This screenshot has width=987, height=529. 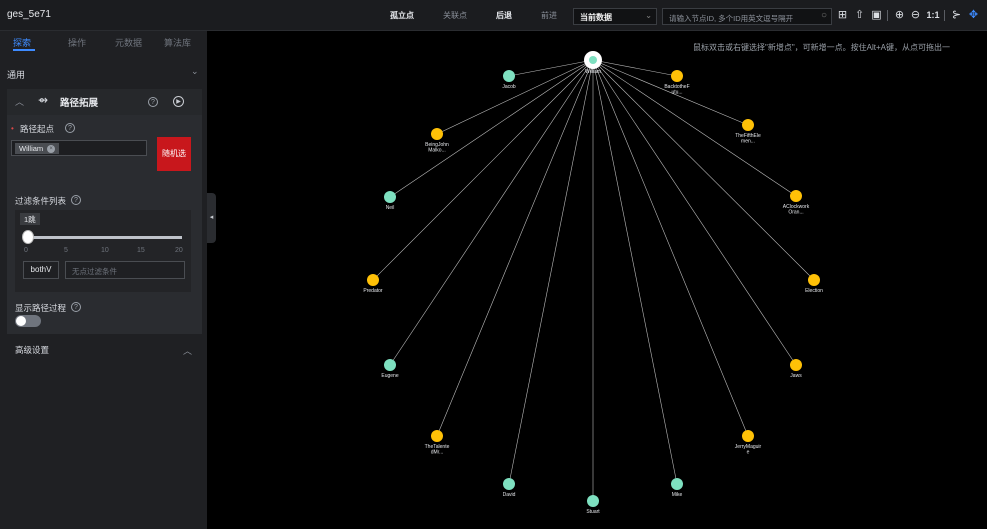 What do you see at coordinates (22, 42) in the screenshot?
I see `tab-explore: 探索` at bounding box center [22, 42].